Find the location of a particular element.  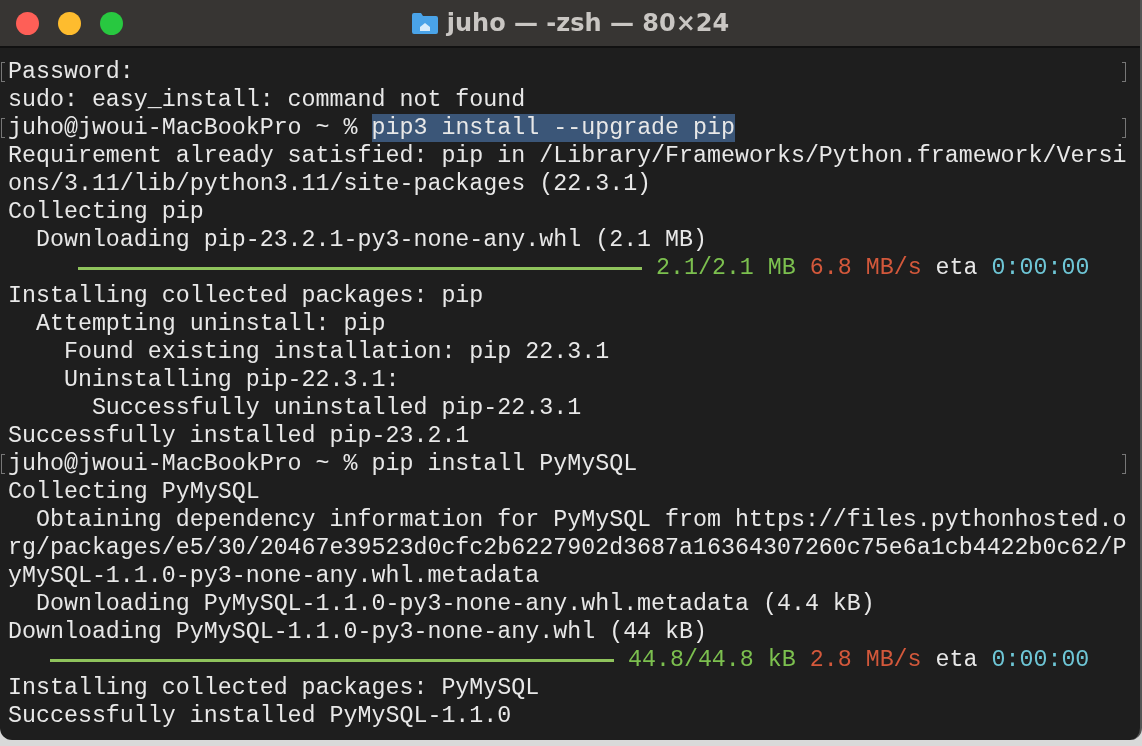

terminal-line: rg/packages/e5/30/20467e39523d0cfc2b6227902d3687a16364307260c75e6a1cb4422b0c62/P is located at coordinates (567, 548).